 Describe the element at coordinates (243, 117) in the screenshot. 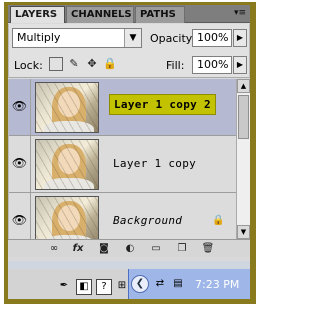

I see `scroll-thumb` at that location.